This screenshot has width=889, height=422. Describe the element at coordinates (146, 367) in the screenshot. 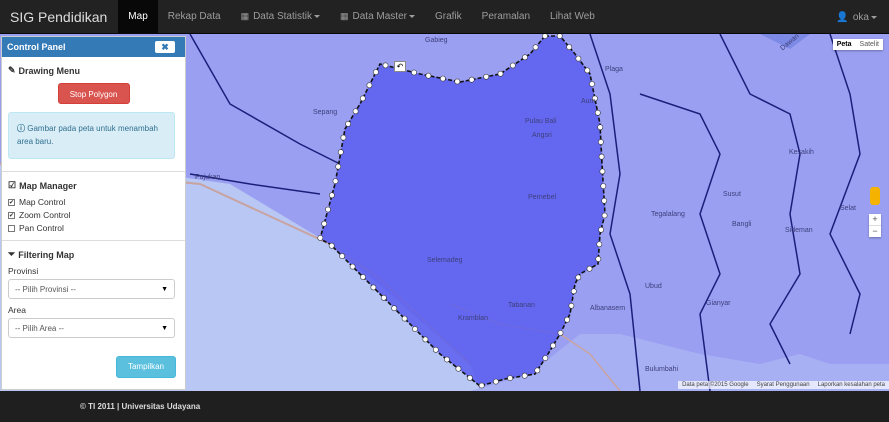

I see `tampilkan-button: Tampilkan` at that location.